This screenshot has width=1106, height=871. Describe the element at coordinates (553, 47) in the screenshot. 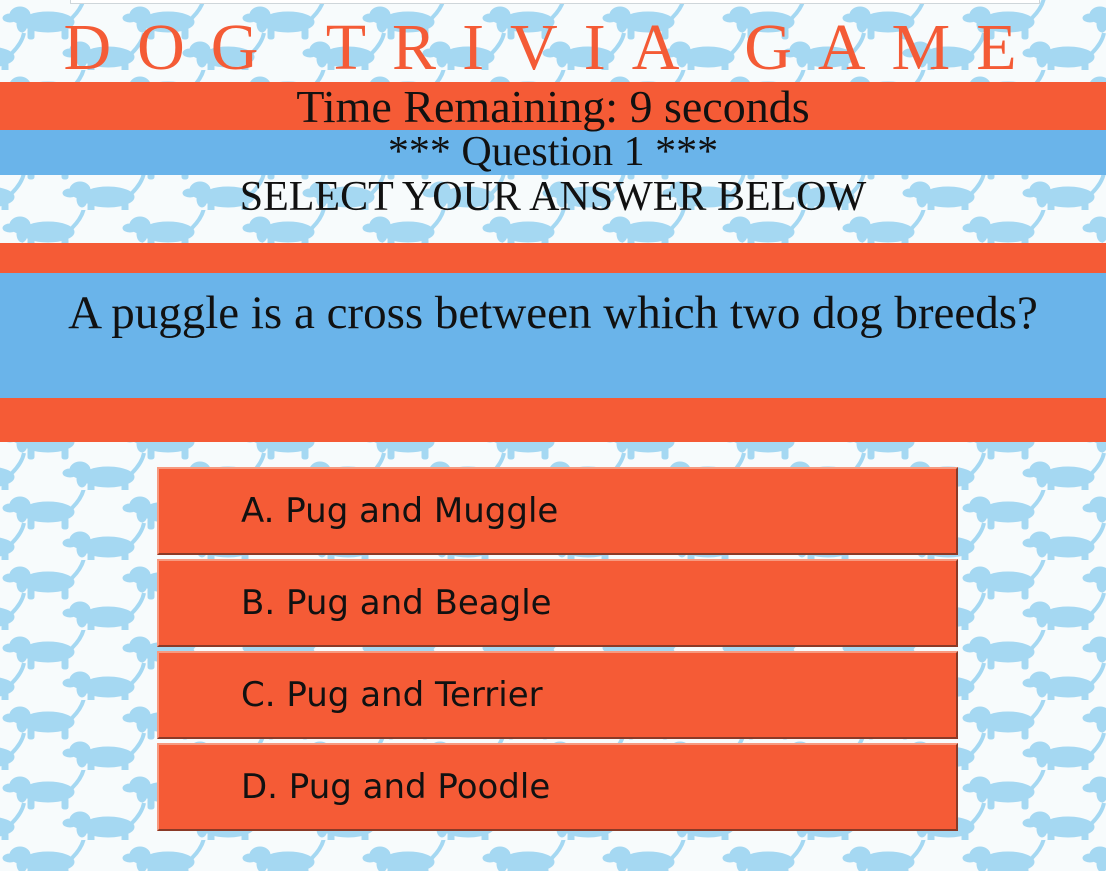

I see `game-title: DOG TRIVIA GAME` at that location.